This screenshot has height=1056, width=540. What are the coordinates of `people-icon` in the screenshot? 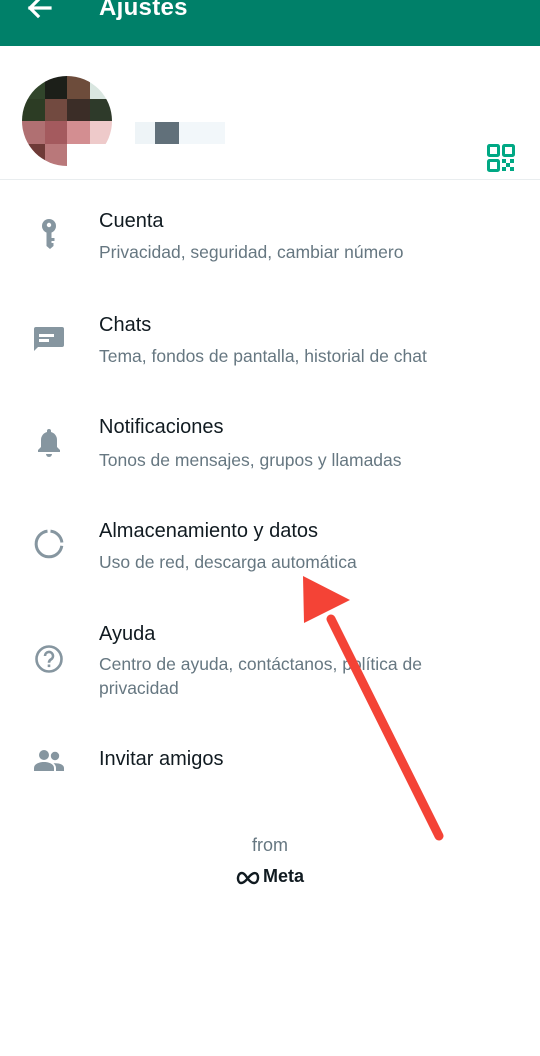 It's located at (49, 761).